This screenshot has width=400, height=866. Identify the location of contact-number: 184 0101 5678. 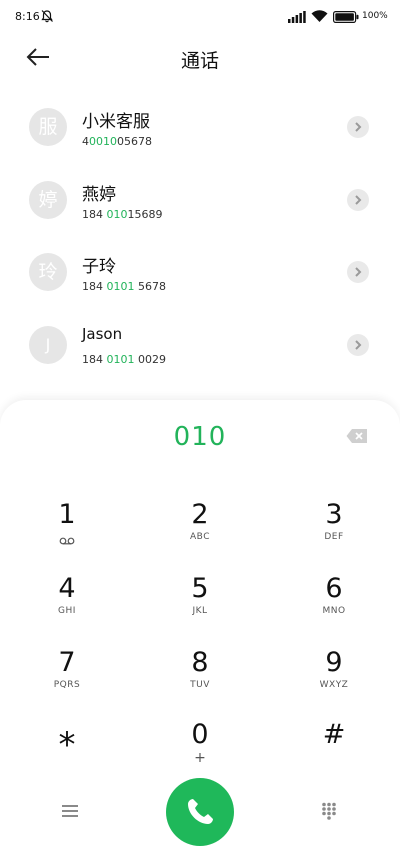
(124, 286).